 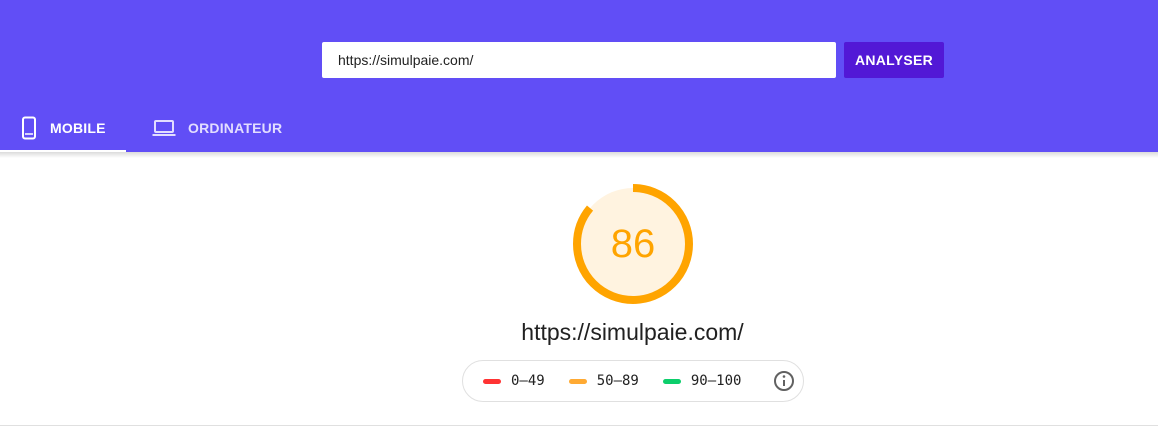 I want to click on legend-swatch-average, so click(x=577, y=381).